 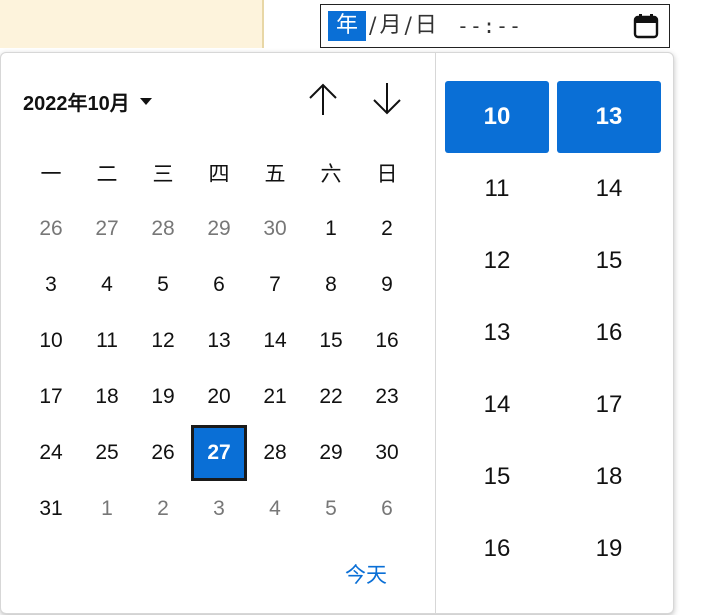 I want to click on calendar-week-row: 26 27 28 29 30 1 2, so click(x=219, y=229).